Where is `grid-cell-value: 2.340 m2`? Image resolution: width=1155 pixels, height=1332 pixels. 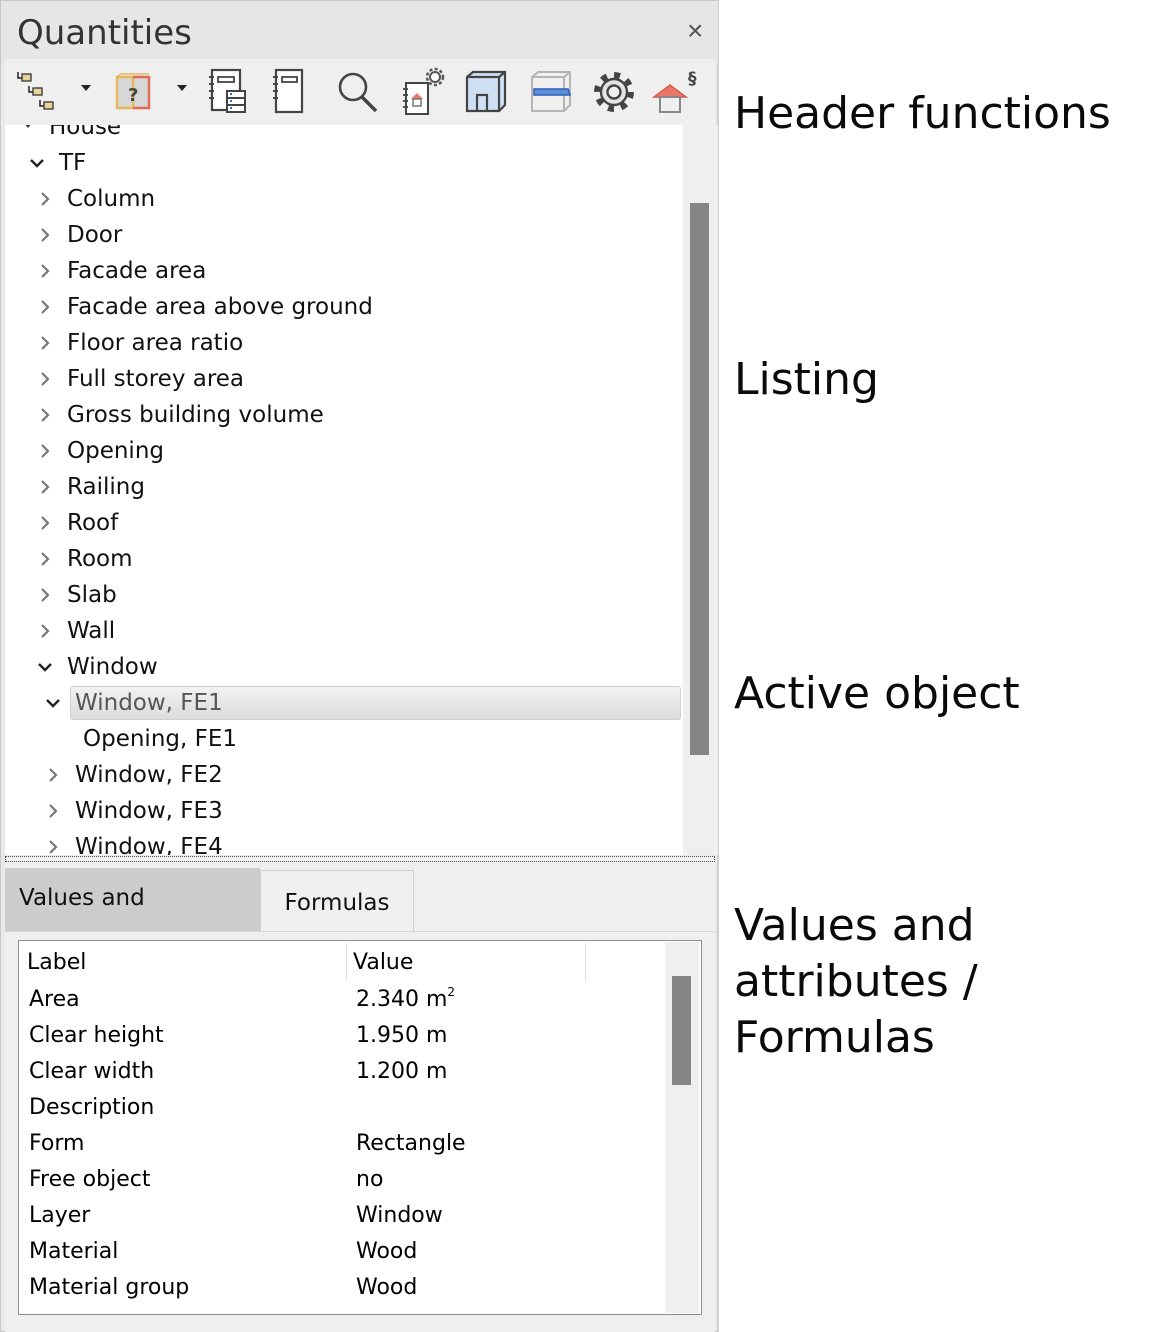 grid-cell-value: 2.340 m2 is located at coordinates (405, 1000).